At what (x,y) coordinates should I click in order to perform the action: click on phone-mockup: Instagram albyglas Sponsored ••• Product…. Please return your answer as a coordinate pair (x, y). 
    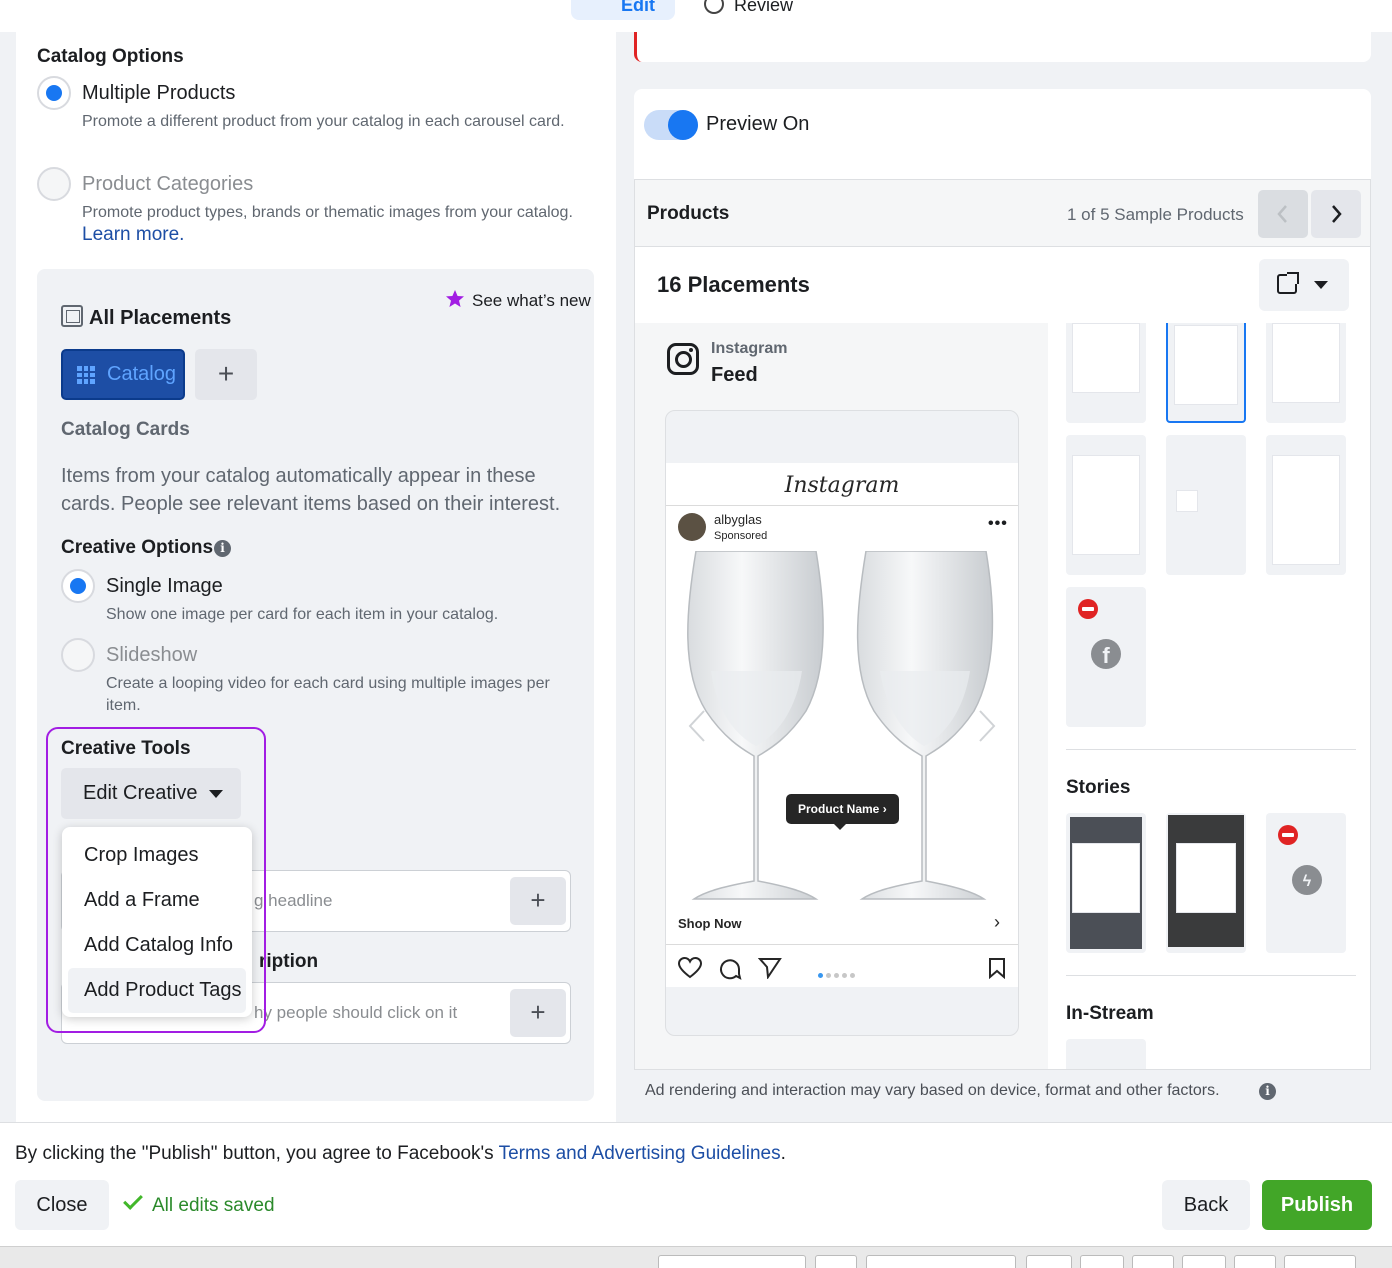
    Looking at the image, I should click on (842, 723).